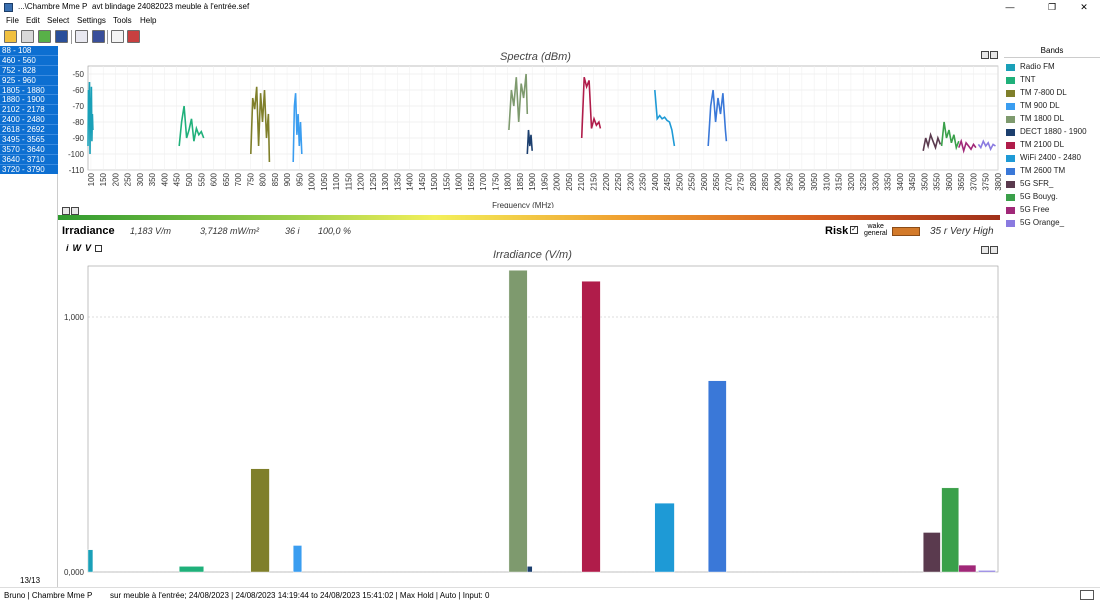 This screenshot has height=602, width=1100. Describe the element at coordinates (75, 211) in the screenshot. I see `zoom-icon` at that location.